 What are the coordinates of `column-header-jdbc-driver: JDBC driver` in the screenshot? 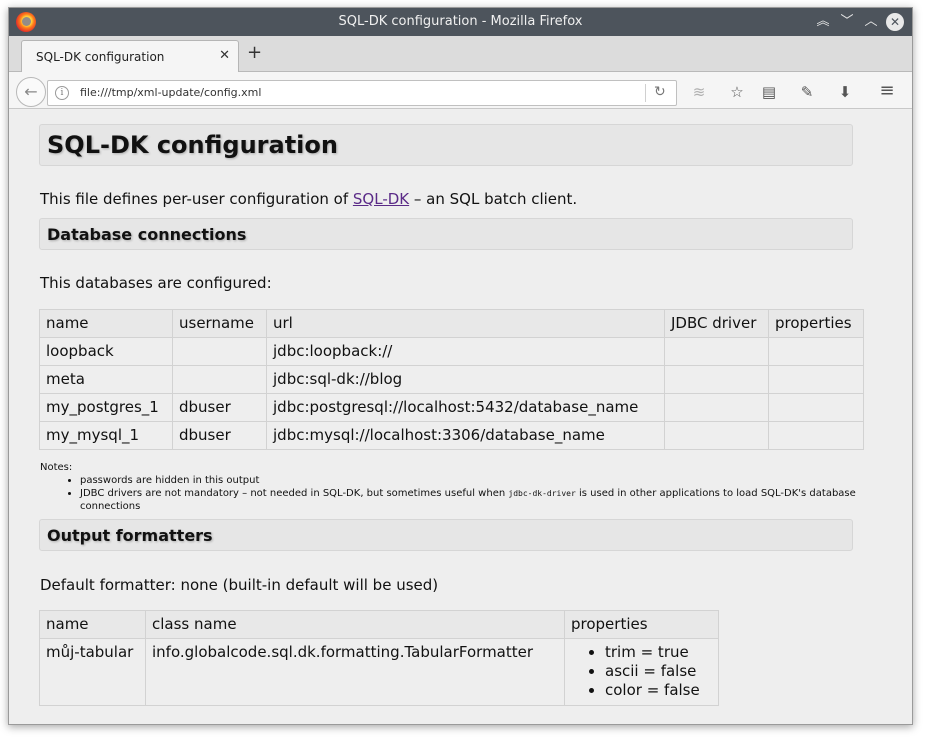 It's located at (716, 323).